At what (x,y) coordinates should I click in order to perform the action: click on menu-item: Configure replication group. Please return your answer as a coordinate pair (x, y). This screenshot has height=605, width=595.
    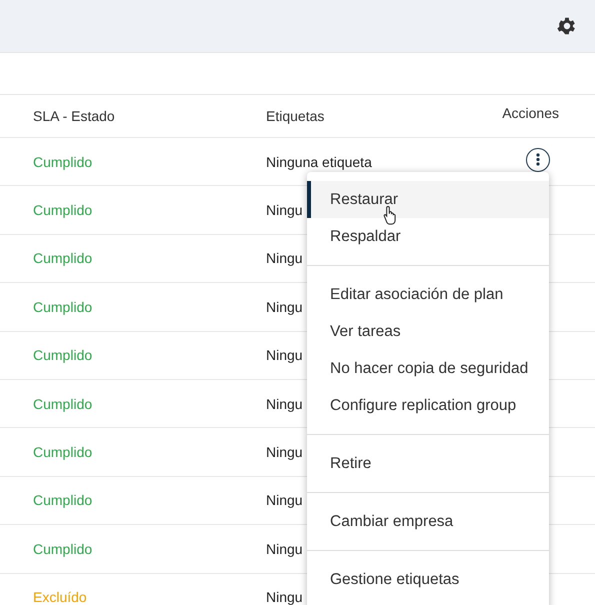
    Looking at the image, I should click on (428, 405).